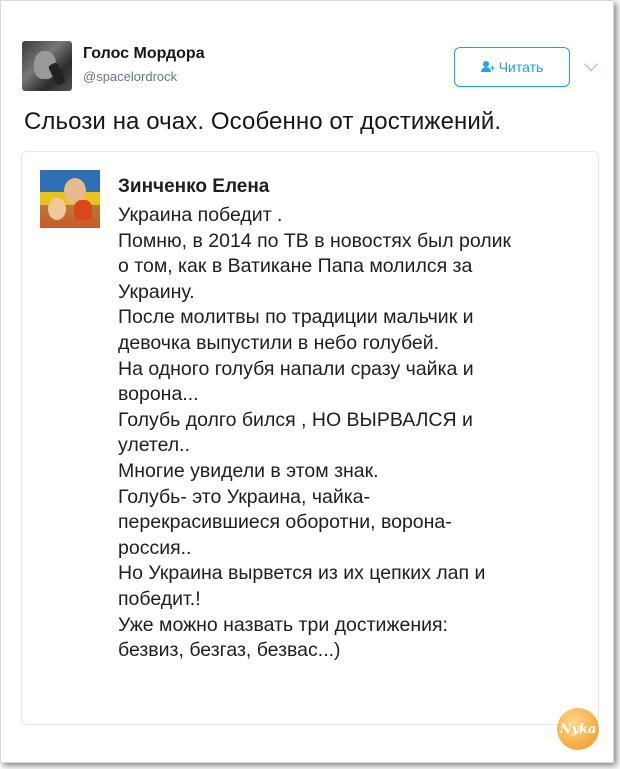  Describe the element at coordinates (295, 419) in the screenshot. I see `post-line: Голубь долго бился , НО ВЫРВАЛСЯ и` at that location.